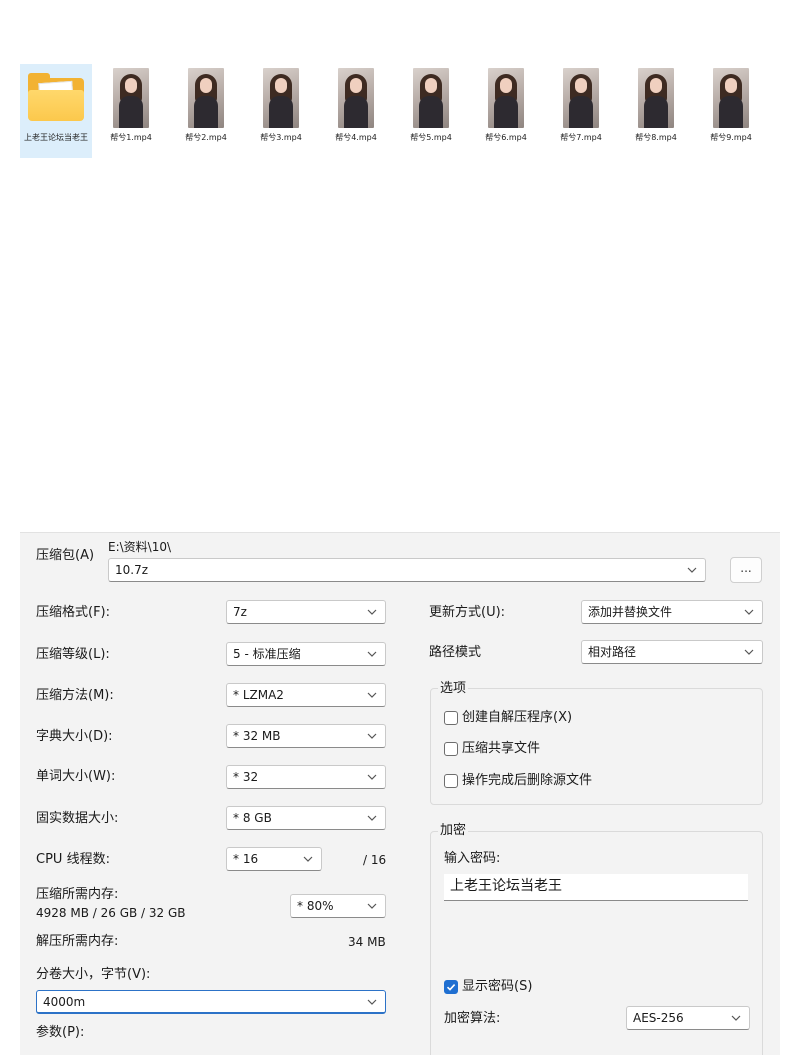  Describe the element at coordinates (306, 612) in the screenshot. I see `format-select: 7z` at that location.